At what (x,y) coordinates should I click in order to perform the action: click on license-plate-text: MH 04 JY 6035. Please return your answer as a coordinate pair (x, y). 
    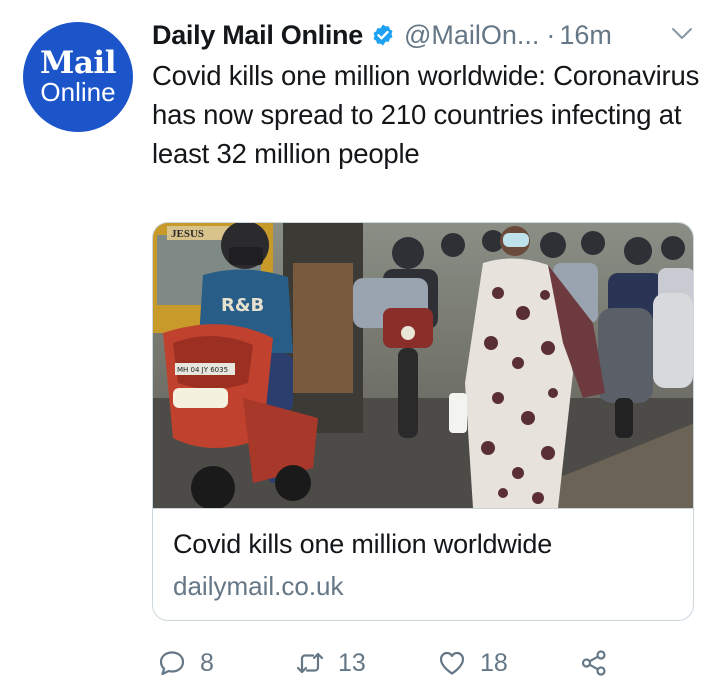
    Looking at the image, I should click on (202, 370).